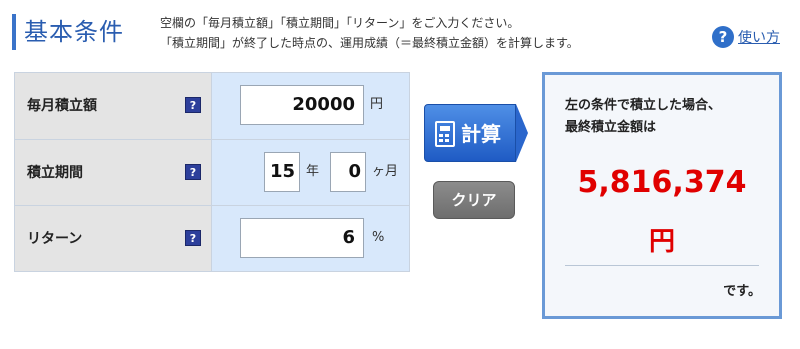 Image resolution: width=800 pixels, height=349 pixels. Describe the element at coordinates (611, 127) in the screenshot. I see `result-lead-line-2: 最終積立金額は` at that location.